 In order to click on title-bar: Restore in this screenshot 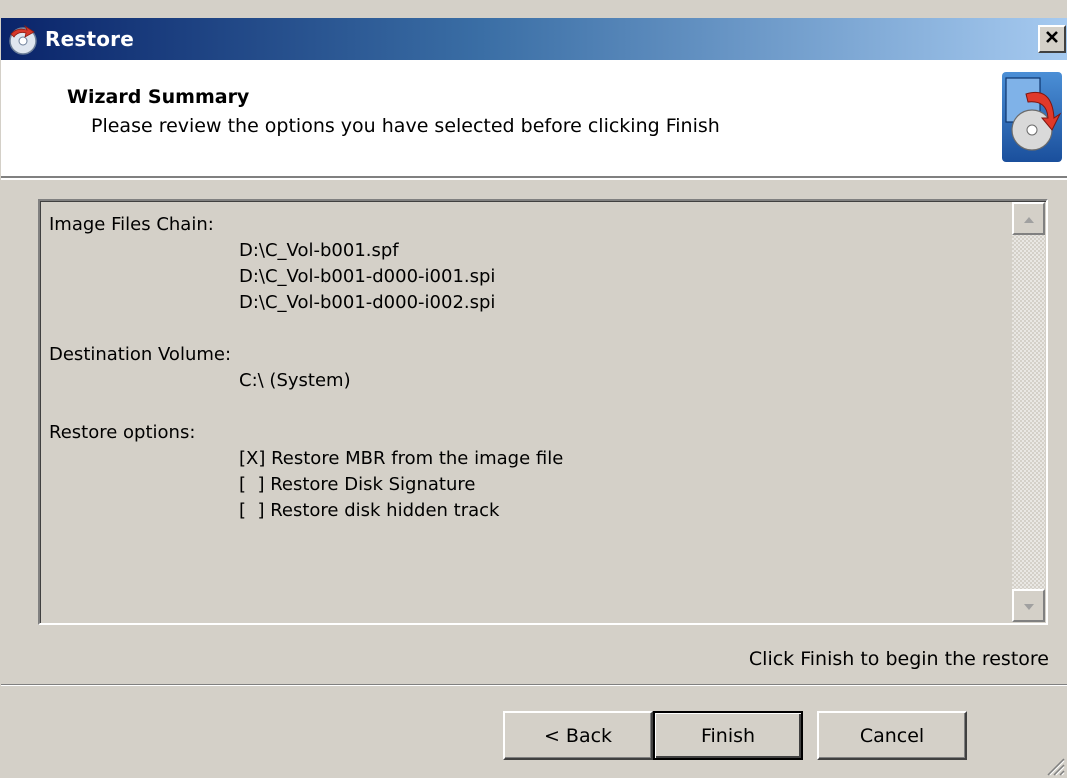, I will do `click(534, 39)`.